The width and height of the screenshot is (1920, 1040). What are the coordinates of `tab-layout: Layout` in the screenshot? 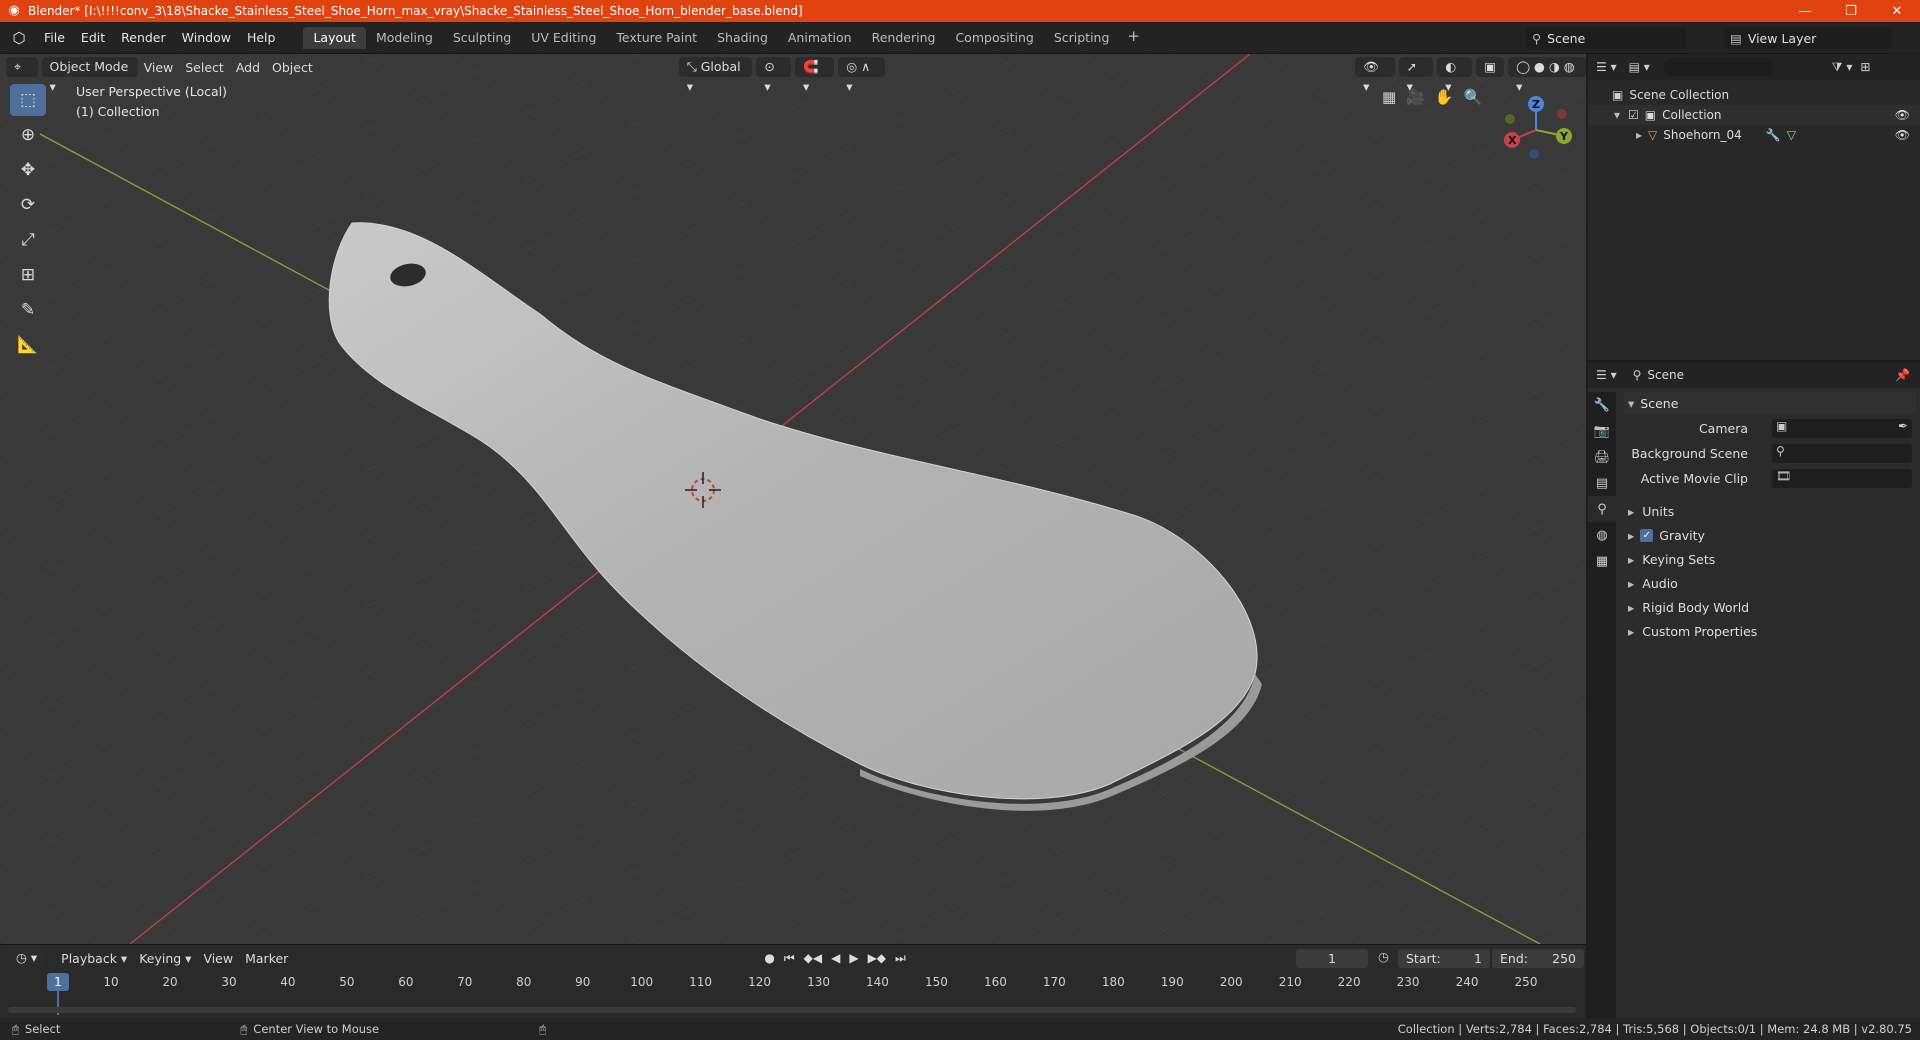 It's located at (334, 37).